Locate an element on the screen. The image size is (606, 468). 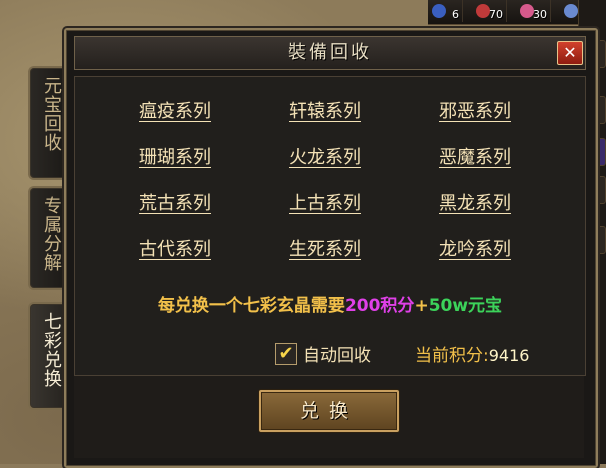
tab-label: 七彩兑换 is located at coordinates (51, 350).